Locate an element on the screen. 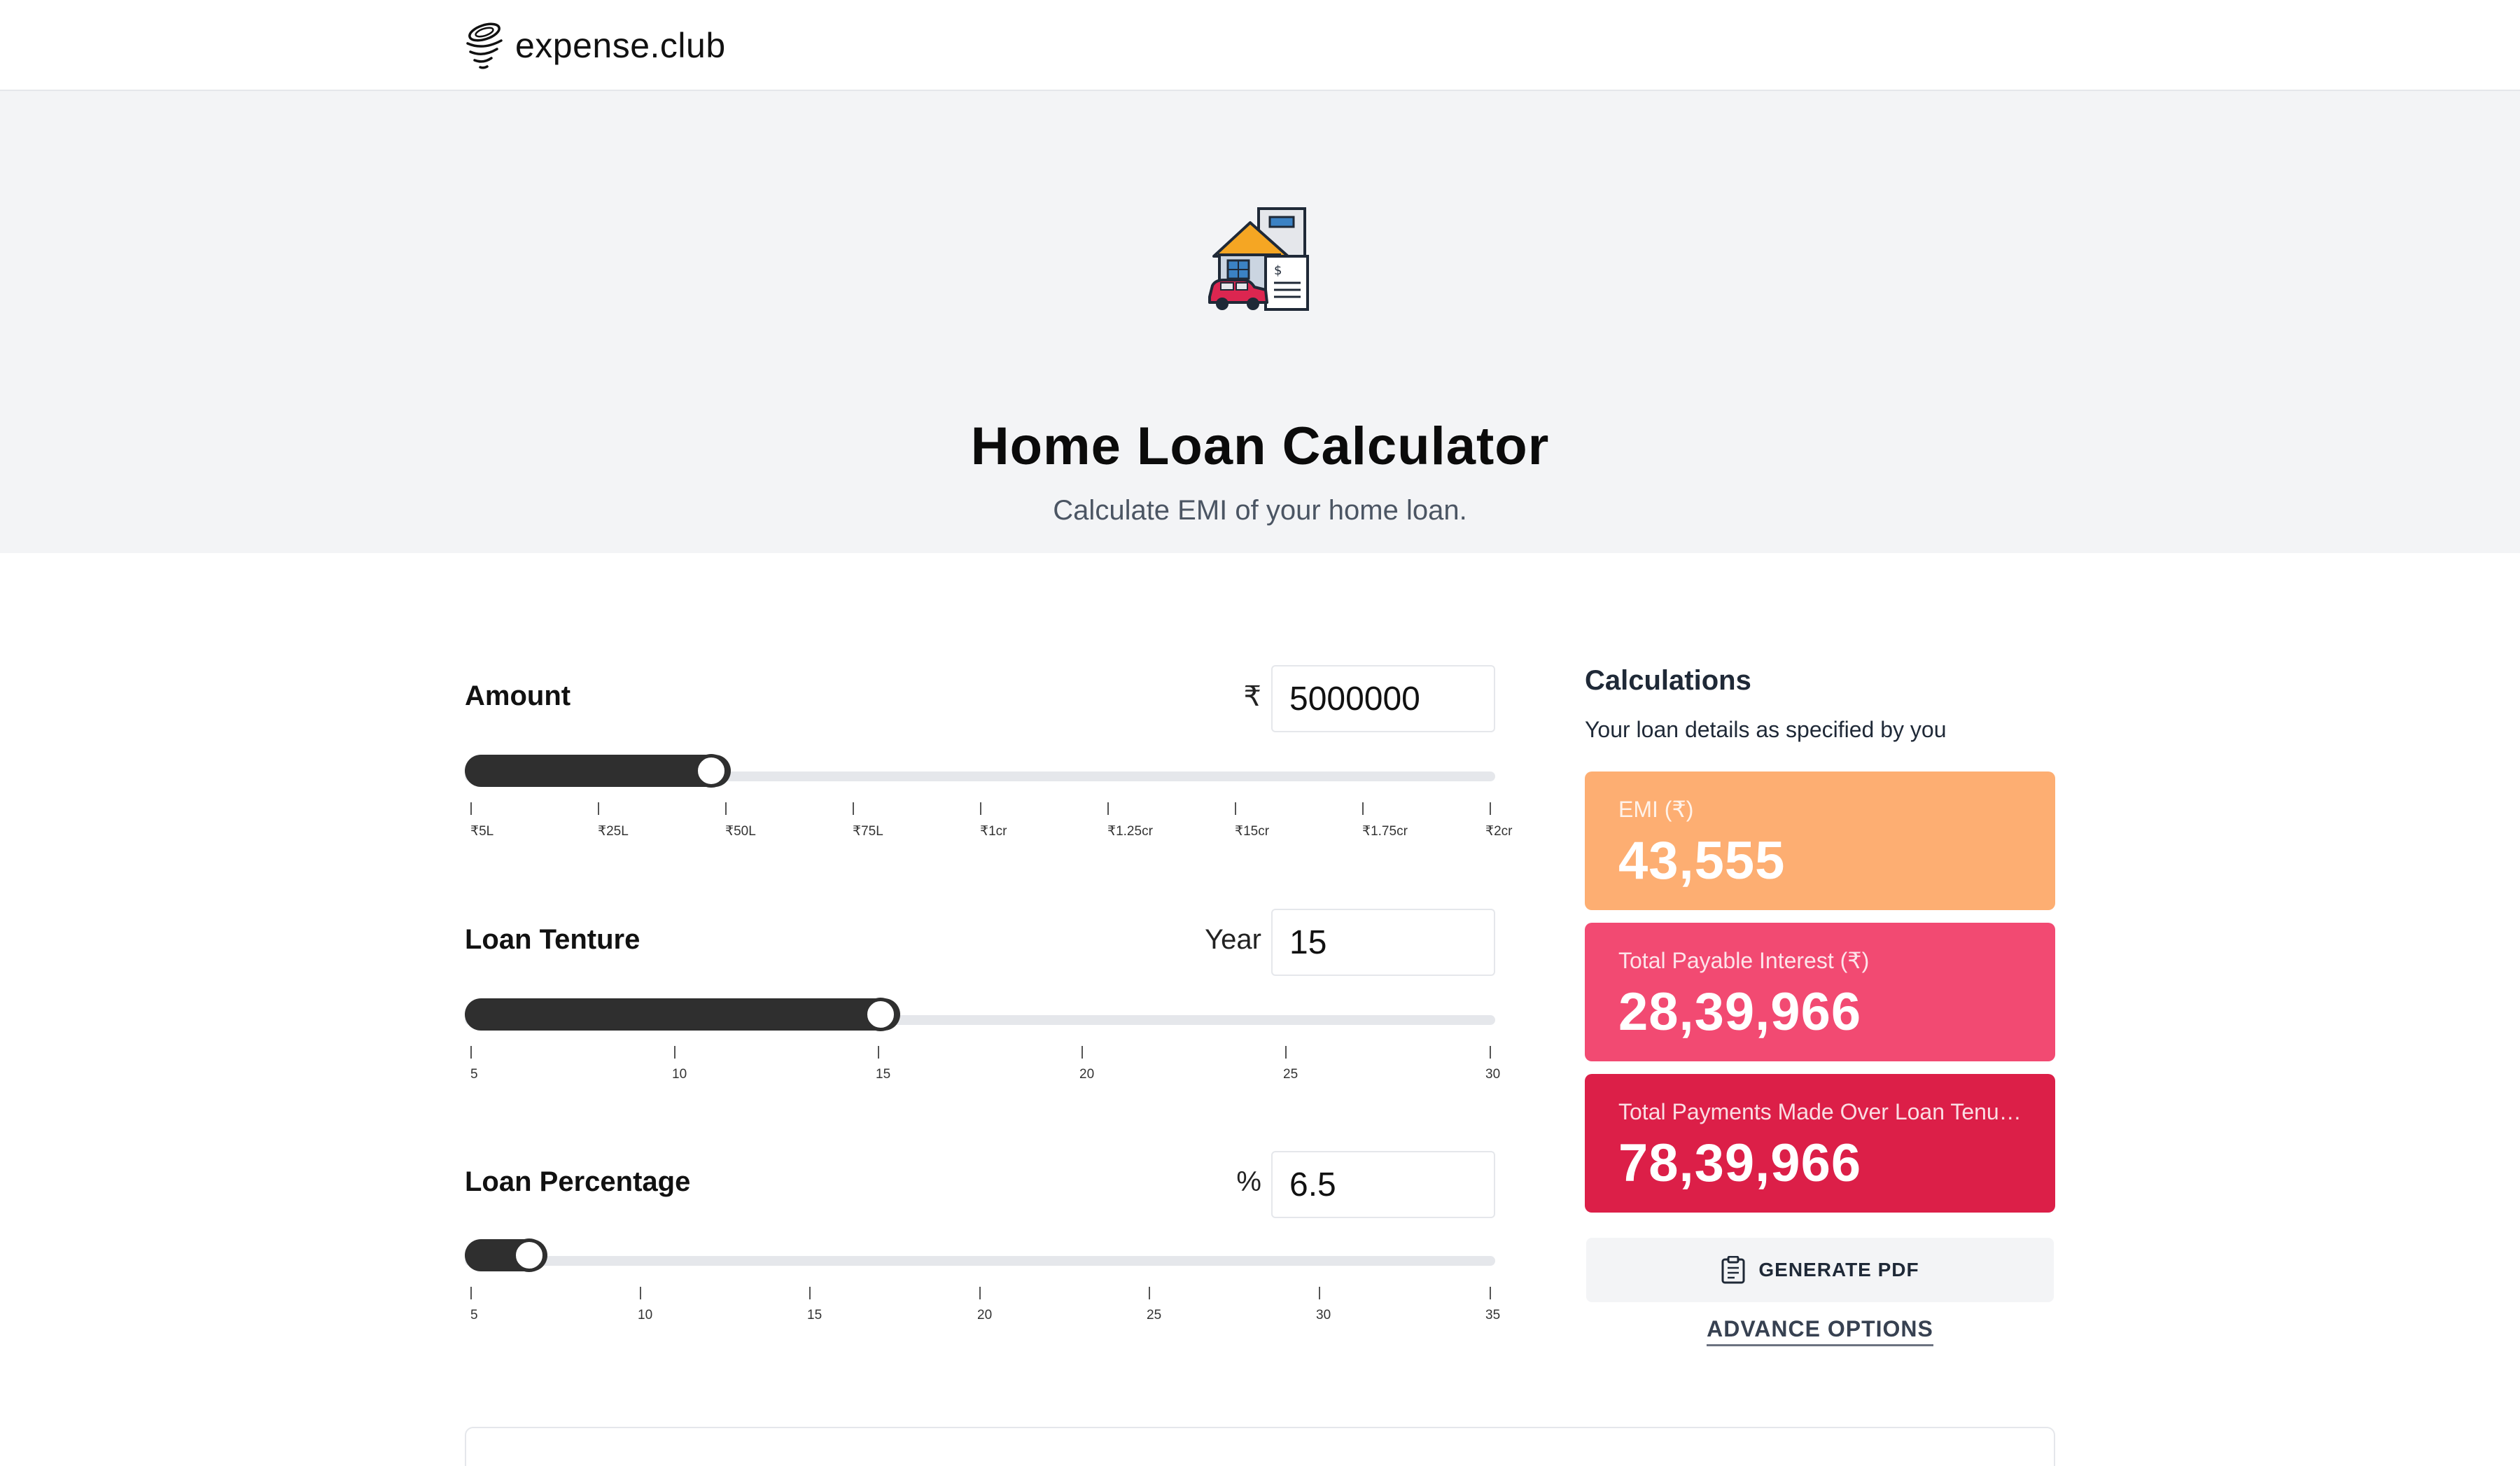  brand-name: expense.club is located at coordinates (620, 45).